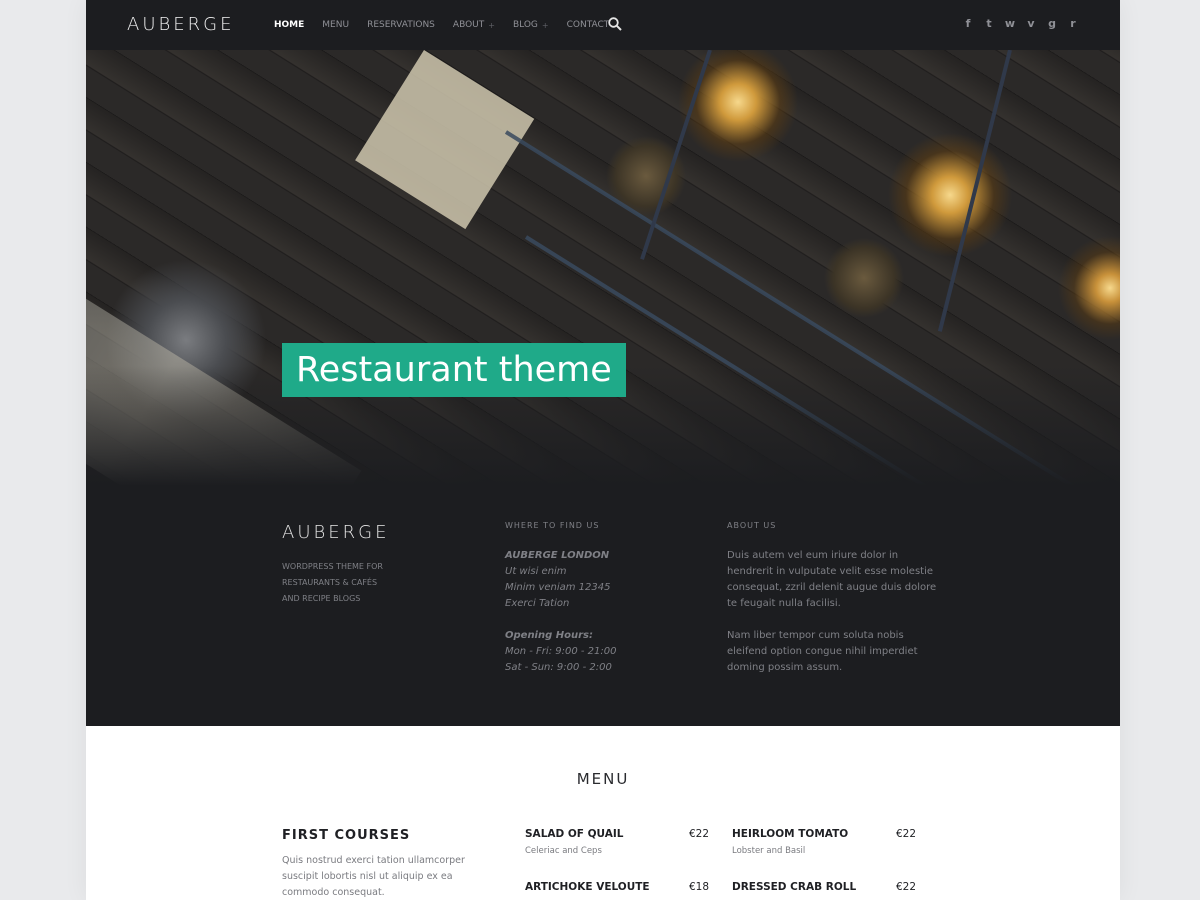 Image resolution: width=1200 pixels, height=900 pixels. I want to click on nav-item-blog: BLOG +, so click(531, 25).